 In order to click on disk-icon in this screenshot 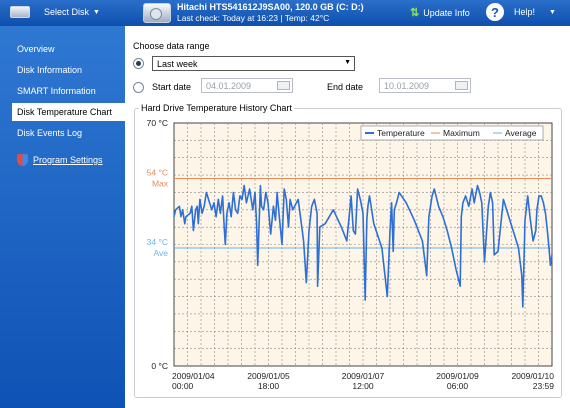, I will do `click(20, 12)`.